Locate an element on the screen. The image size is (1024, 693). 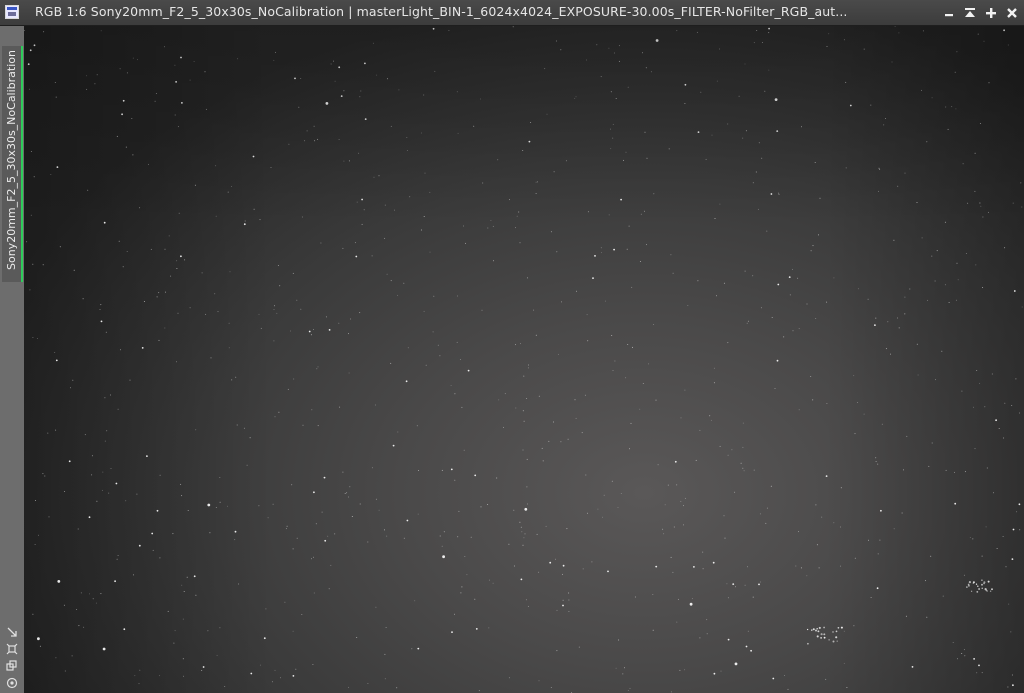
image-window-icon is located at coordinates (12, 12).